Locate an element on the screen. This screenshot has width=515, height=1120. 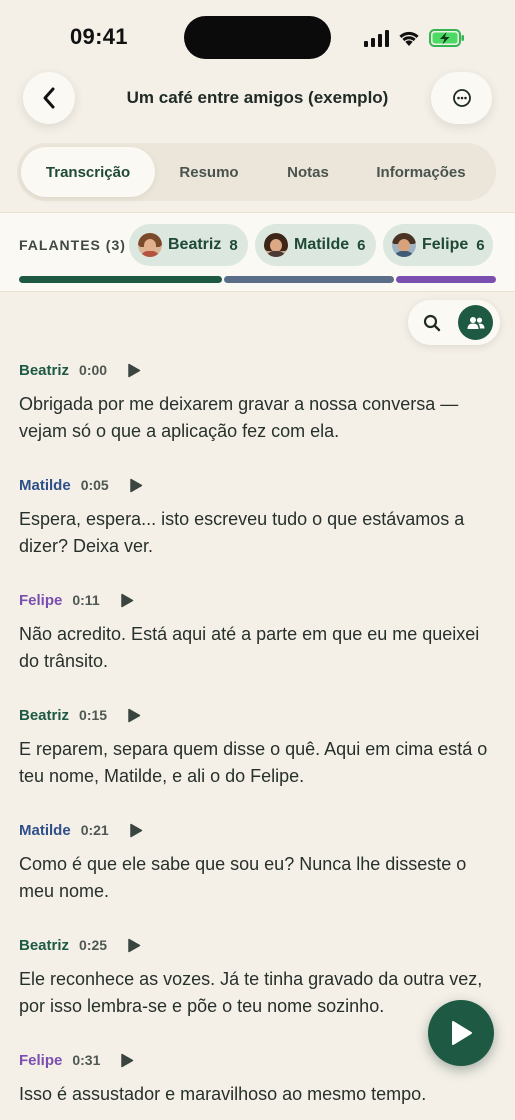
speaker-chip-felipe: Felipe 6 is located at coordinates (438, 245).